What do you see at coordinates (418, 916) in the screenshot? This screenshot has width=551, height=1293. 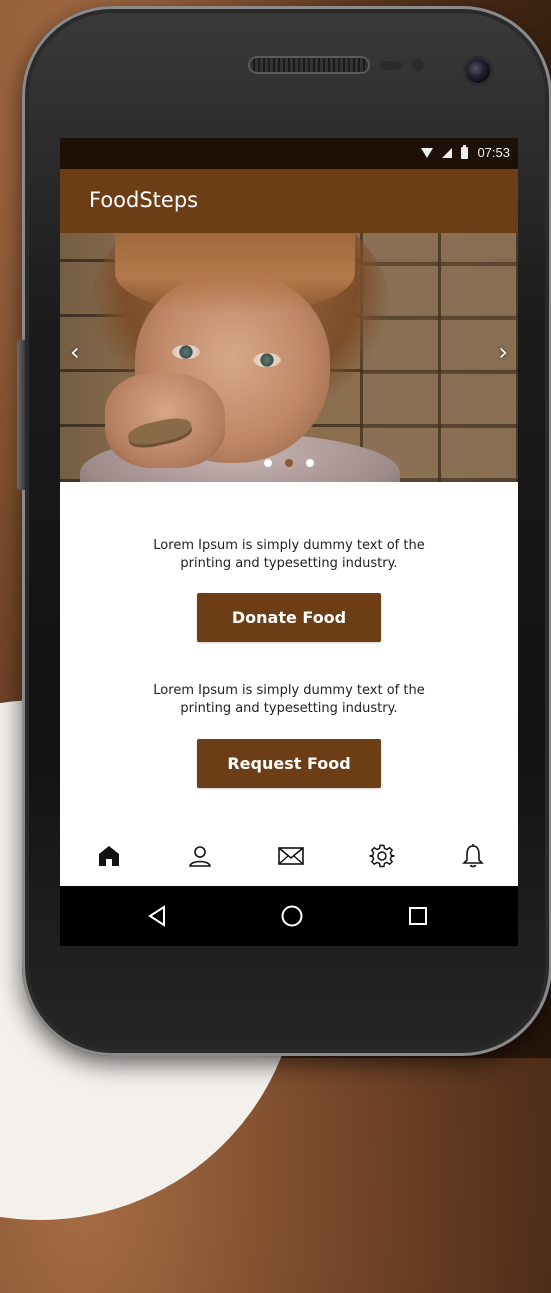 I see `recents-icon` at bounding box center [418, 916].